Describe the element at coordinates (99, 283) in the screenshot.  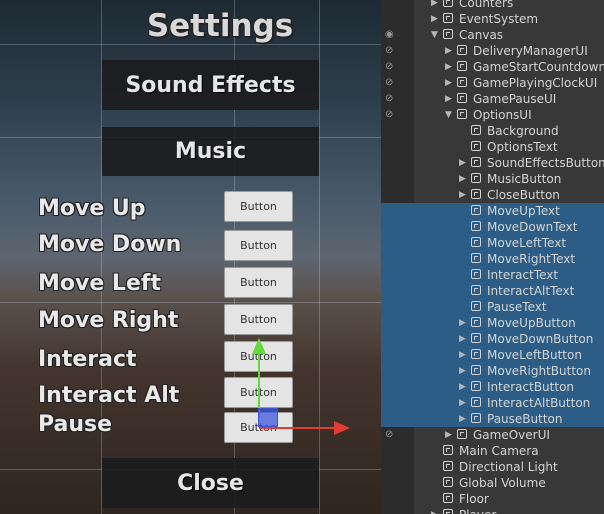
I see `move-left-label: Move Left` at that location.